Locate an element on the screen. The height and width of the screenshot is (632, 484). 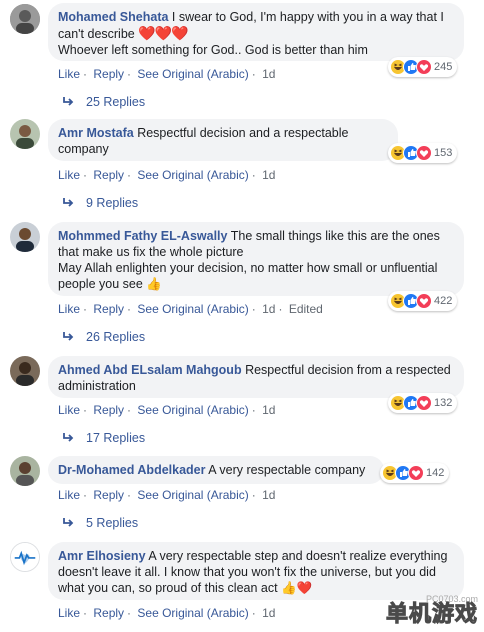
reaction-count: 422 is located at coordinates (443, 301).